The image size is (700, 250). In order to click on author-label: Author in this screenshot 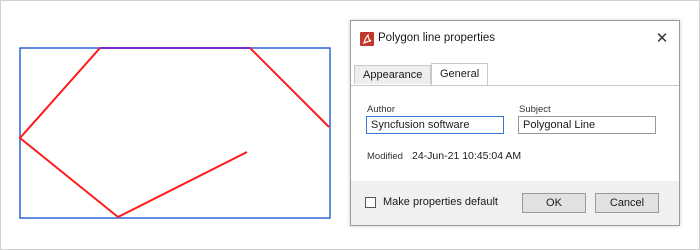, I will do `click(381, 109)`.